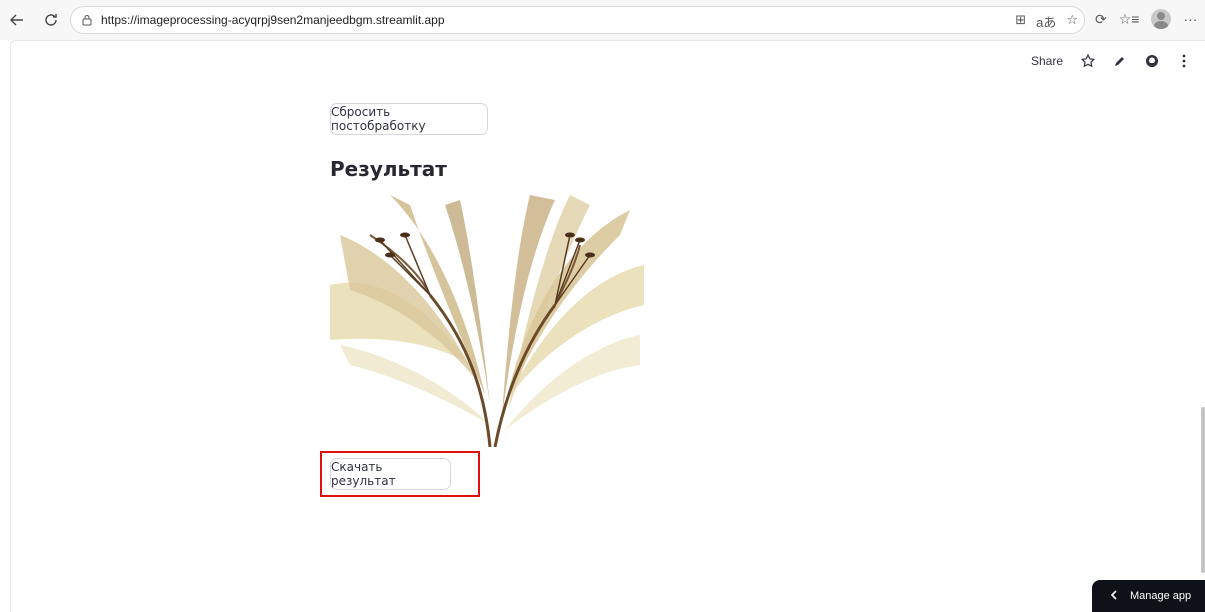  What do you see at coordinates (1020, 21) in the screenshot?
I see `grid-icon: ⊞` at bounding box center [1020, 21].